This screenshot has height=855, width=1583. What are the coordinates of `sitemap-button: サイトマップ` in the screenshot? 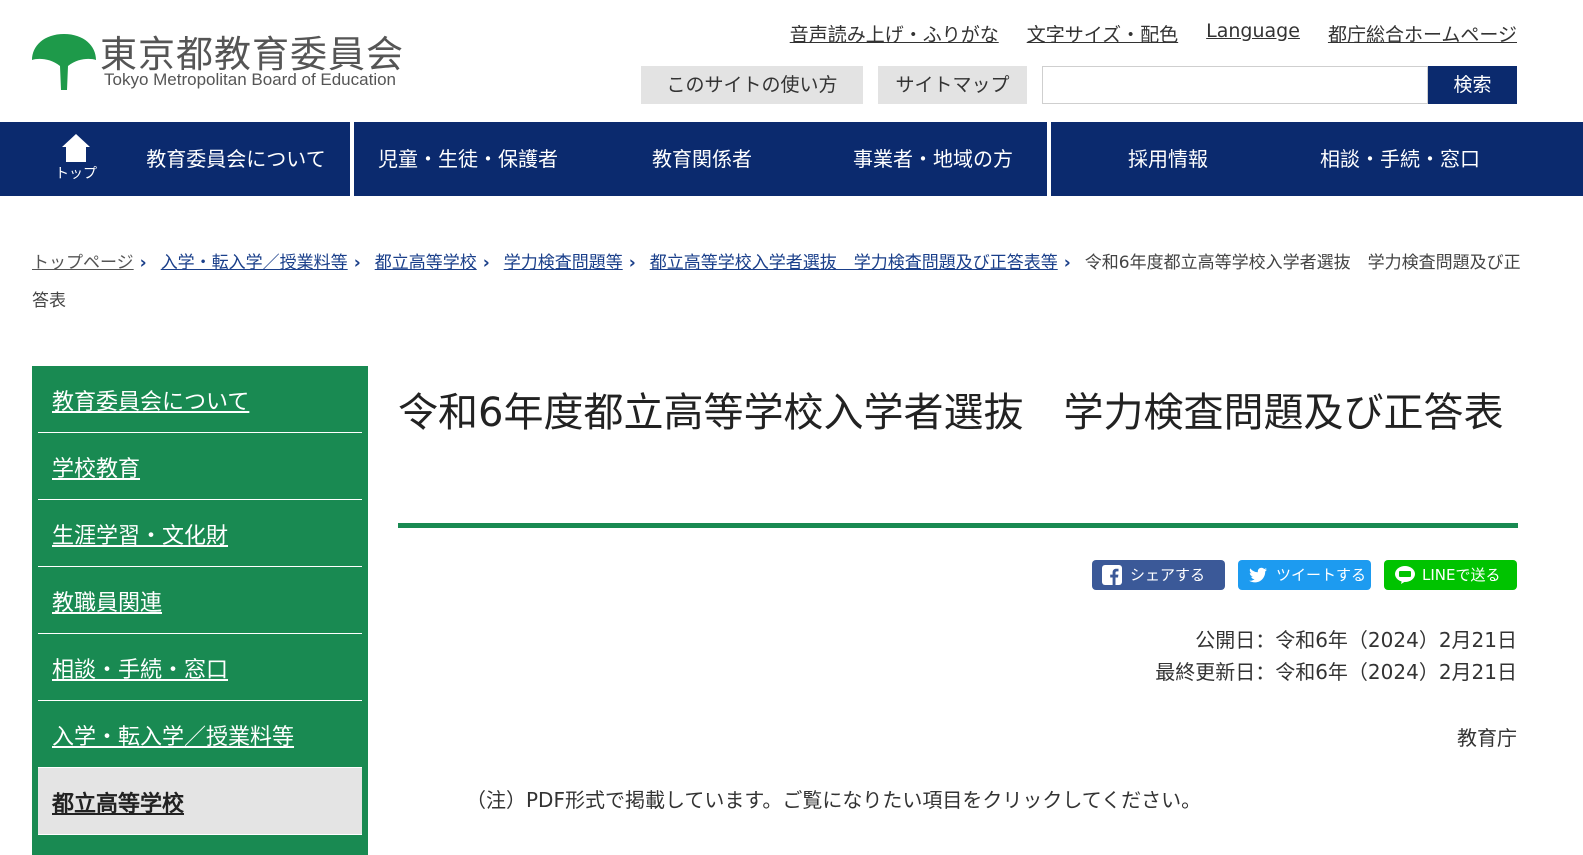 It's located at (952, 85).